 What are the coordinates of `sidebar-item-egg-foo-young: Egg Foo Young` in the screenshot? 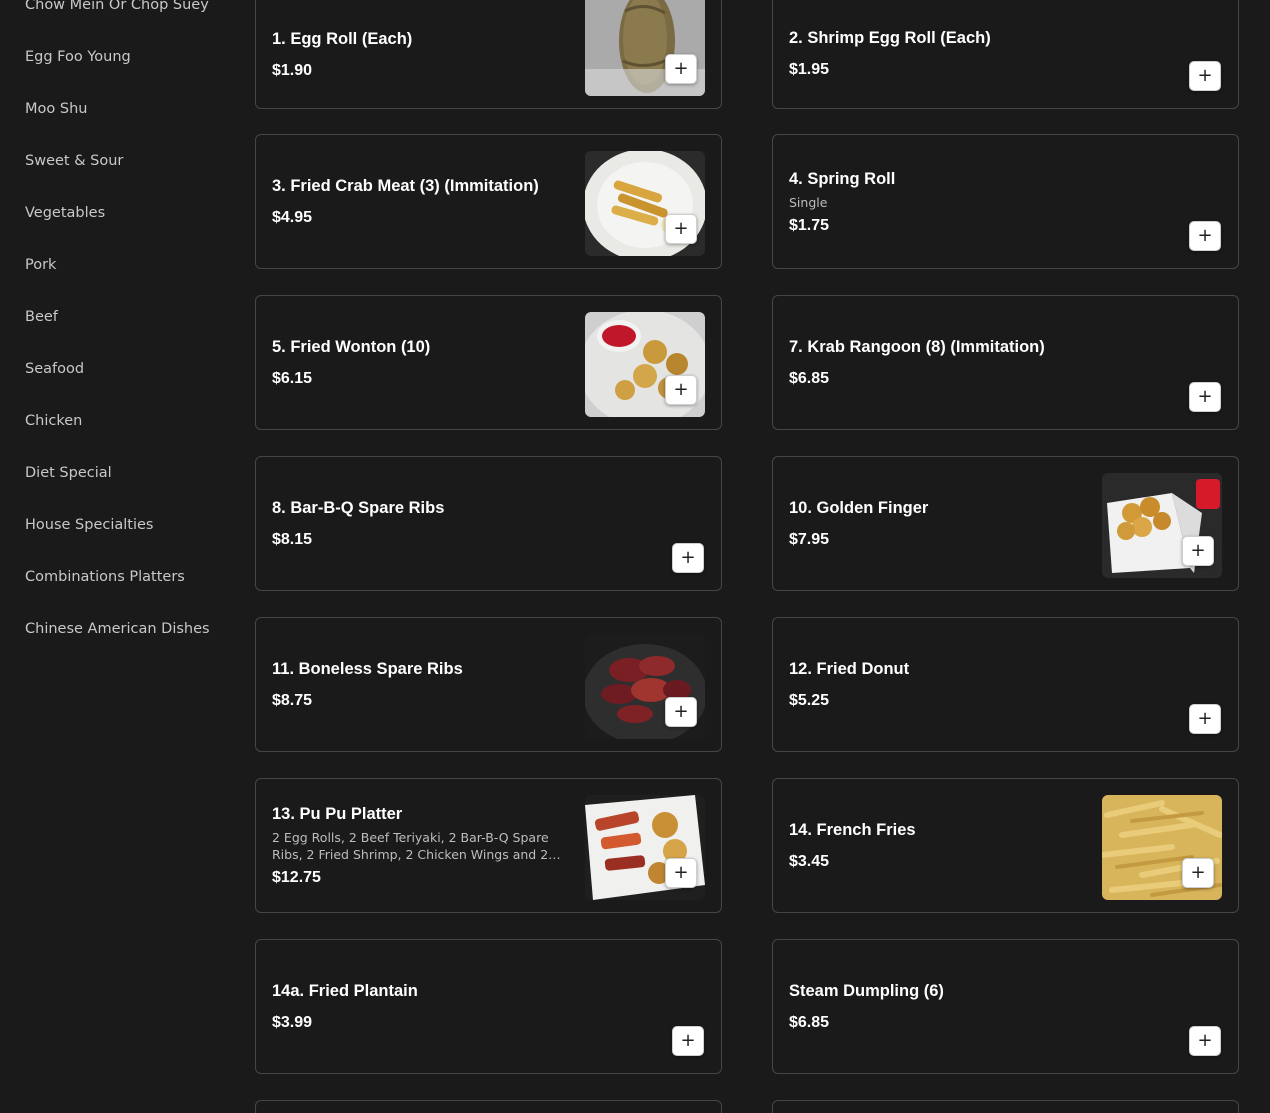 It's located at (78, 57).